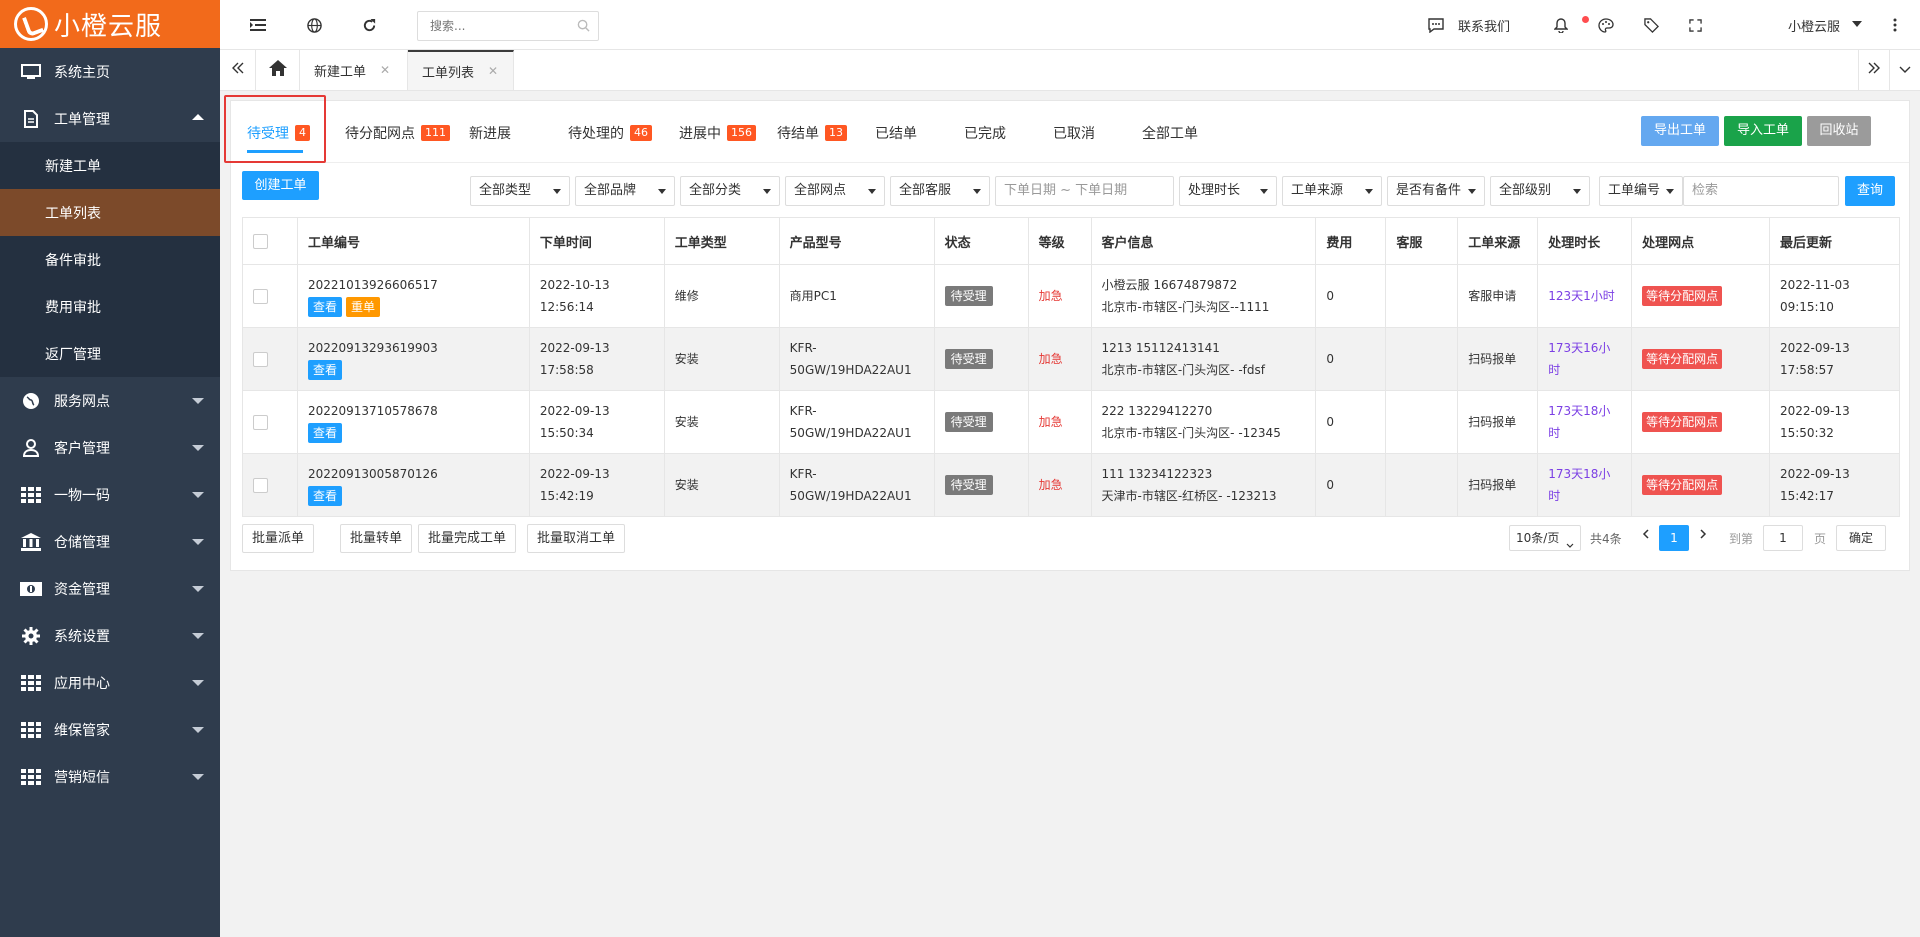  Describe the element at coordinates (835, 191) in the screenshot. I see `outlet-select: 全部网点` at that location.